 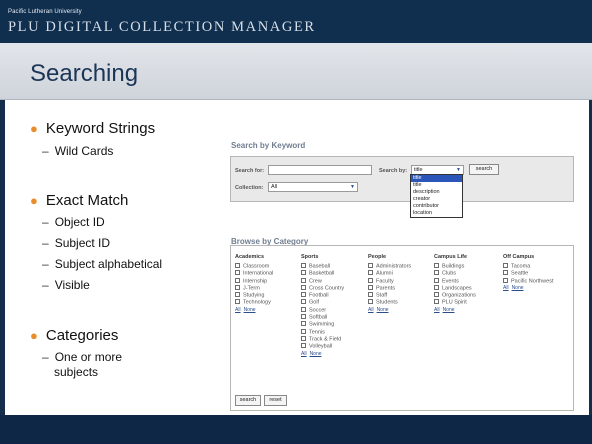 I want to click on column-title: Campus Life, so click(x=451, y=257).